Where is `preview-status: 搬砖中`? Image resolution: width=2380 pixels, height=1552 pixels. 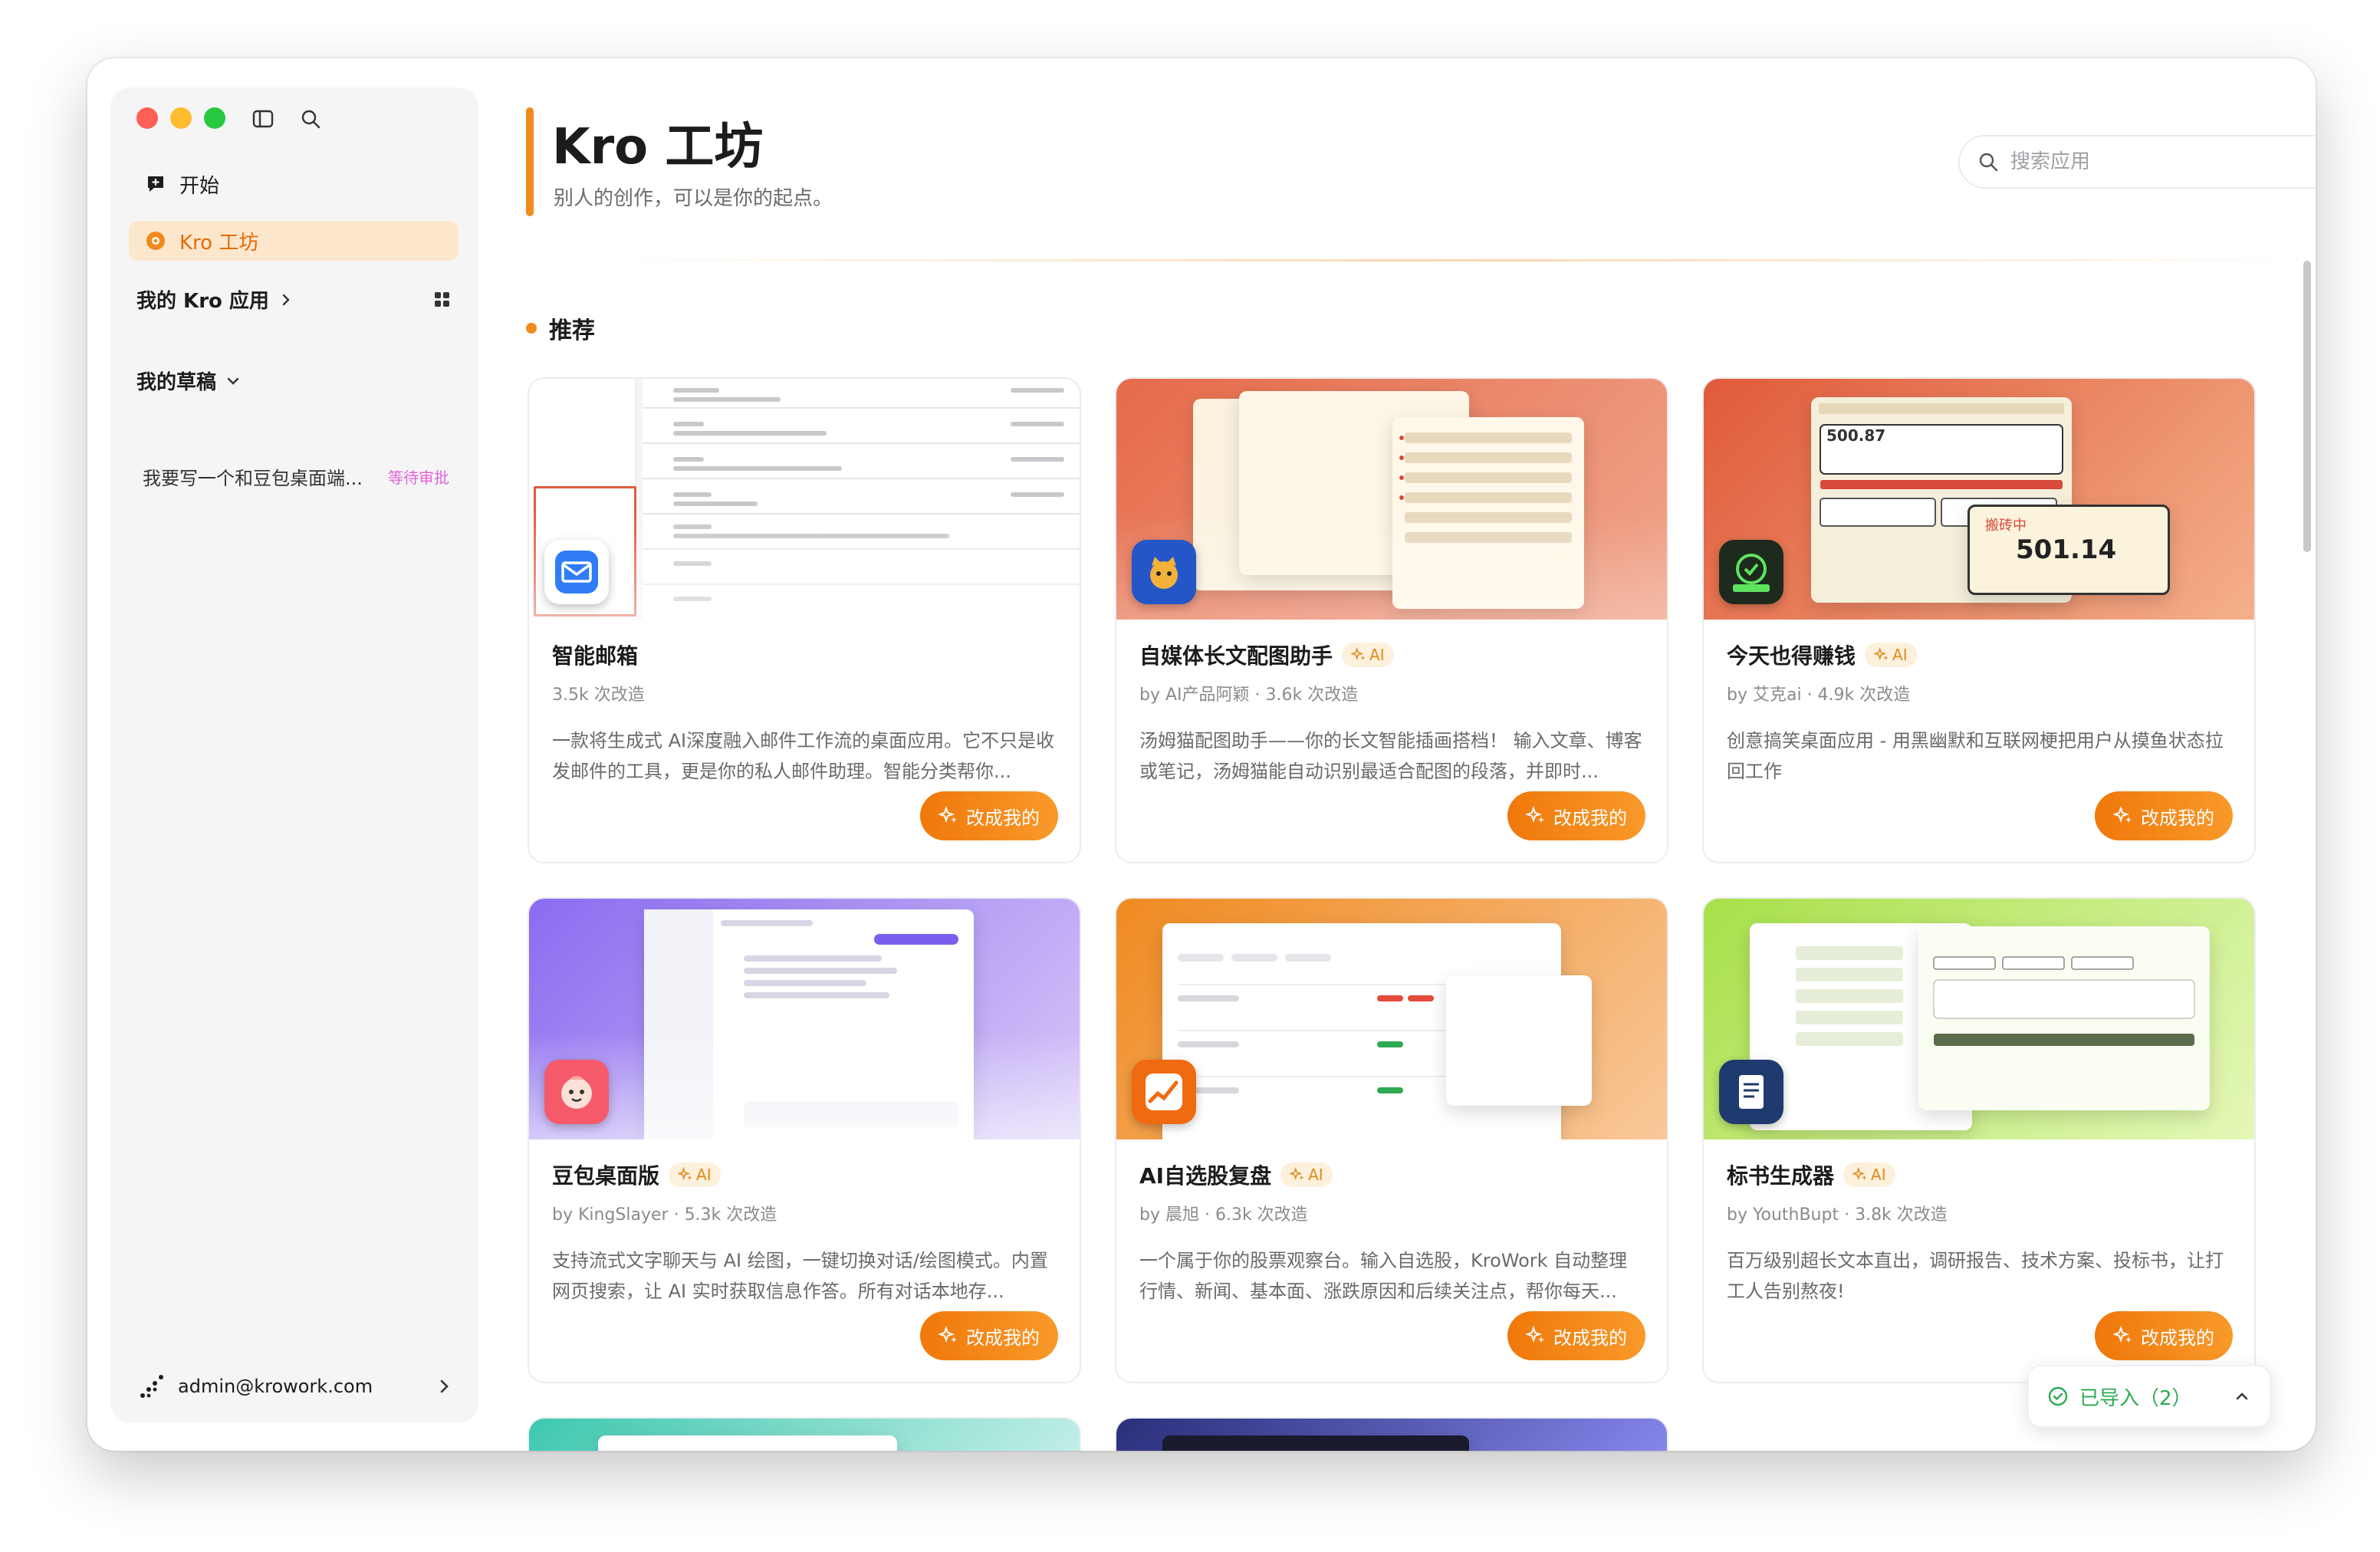
preview-status: 搬砖中 is located at coordinates (2006, 526).